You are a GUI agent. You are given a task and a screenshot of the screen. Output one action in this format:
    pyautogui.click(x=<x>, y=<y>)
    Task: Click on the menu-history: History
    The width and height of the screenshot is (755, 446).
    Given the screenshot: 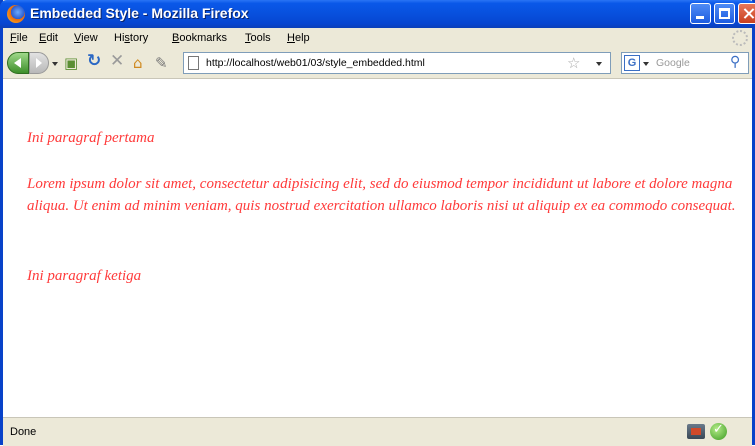 What is the action you would take?
    pyautogui.click(x=131, y=38)
    